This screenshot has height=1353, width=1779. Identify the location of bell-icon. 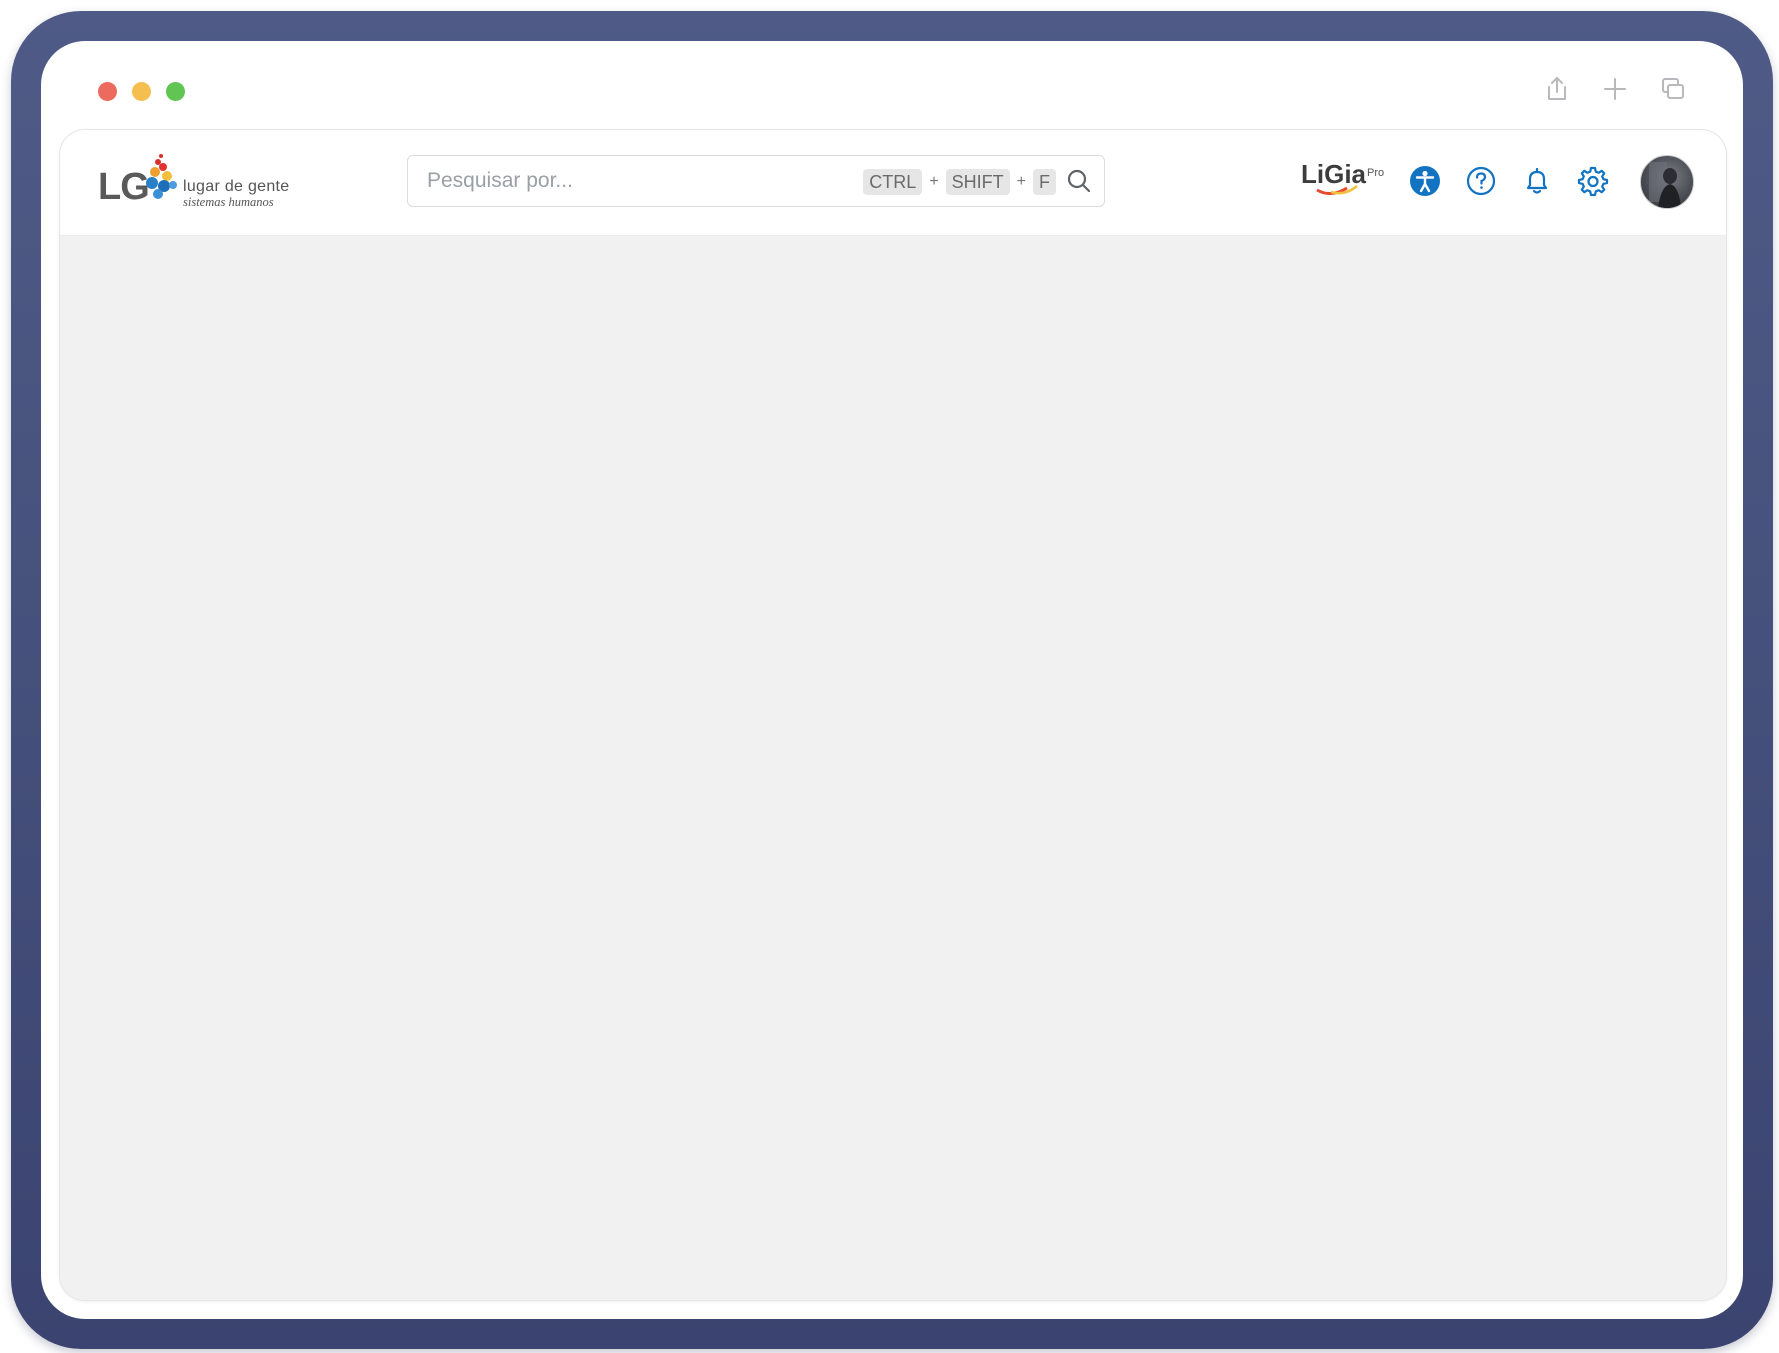
(1537, 181).